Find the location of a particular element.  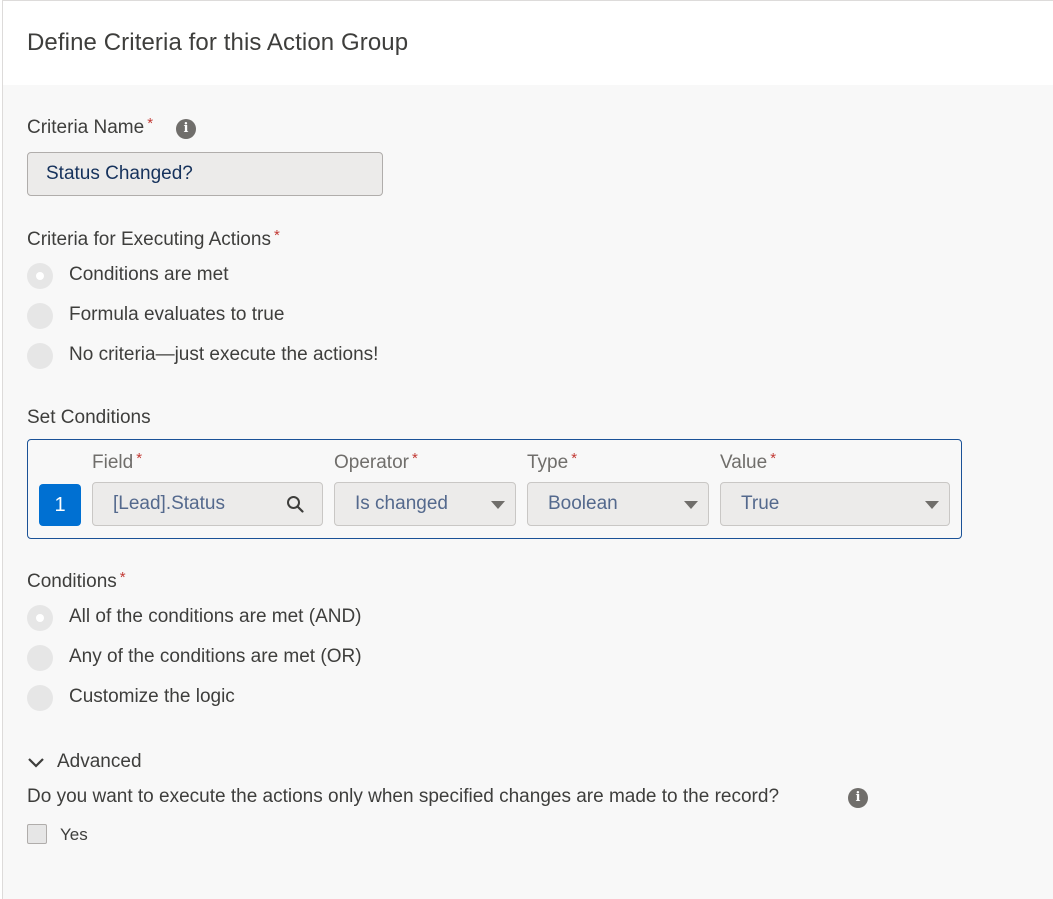

operator-column-label: Operator * is located at coordinates (376, 462).